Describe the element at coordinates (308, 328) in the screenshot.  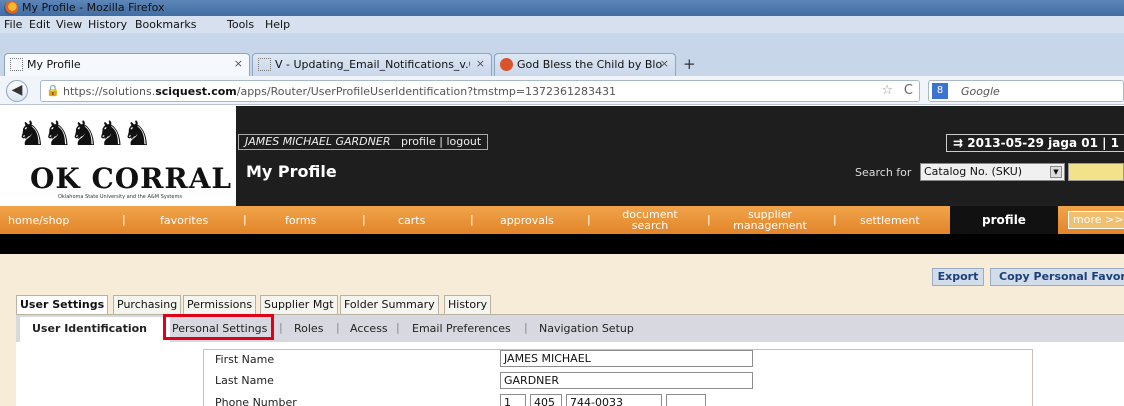
I see `subtab-roles: Roles` at that location.